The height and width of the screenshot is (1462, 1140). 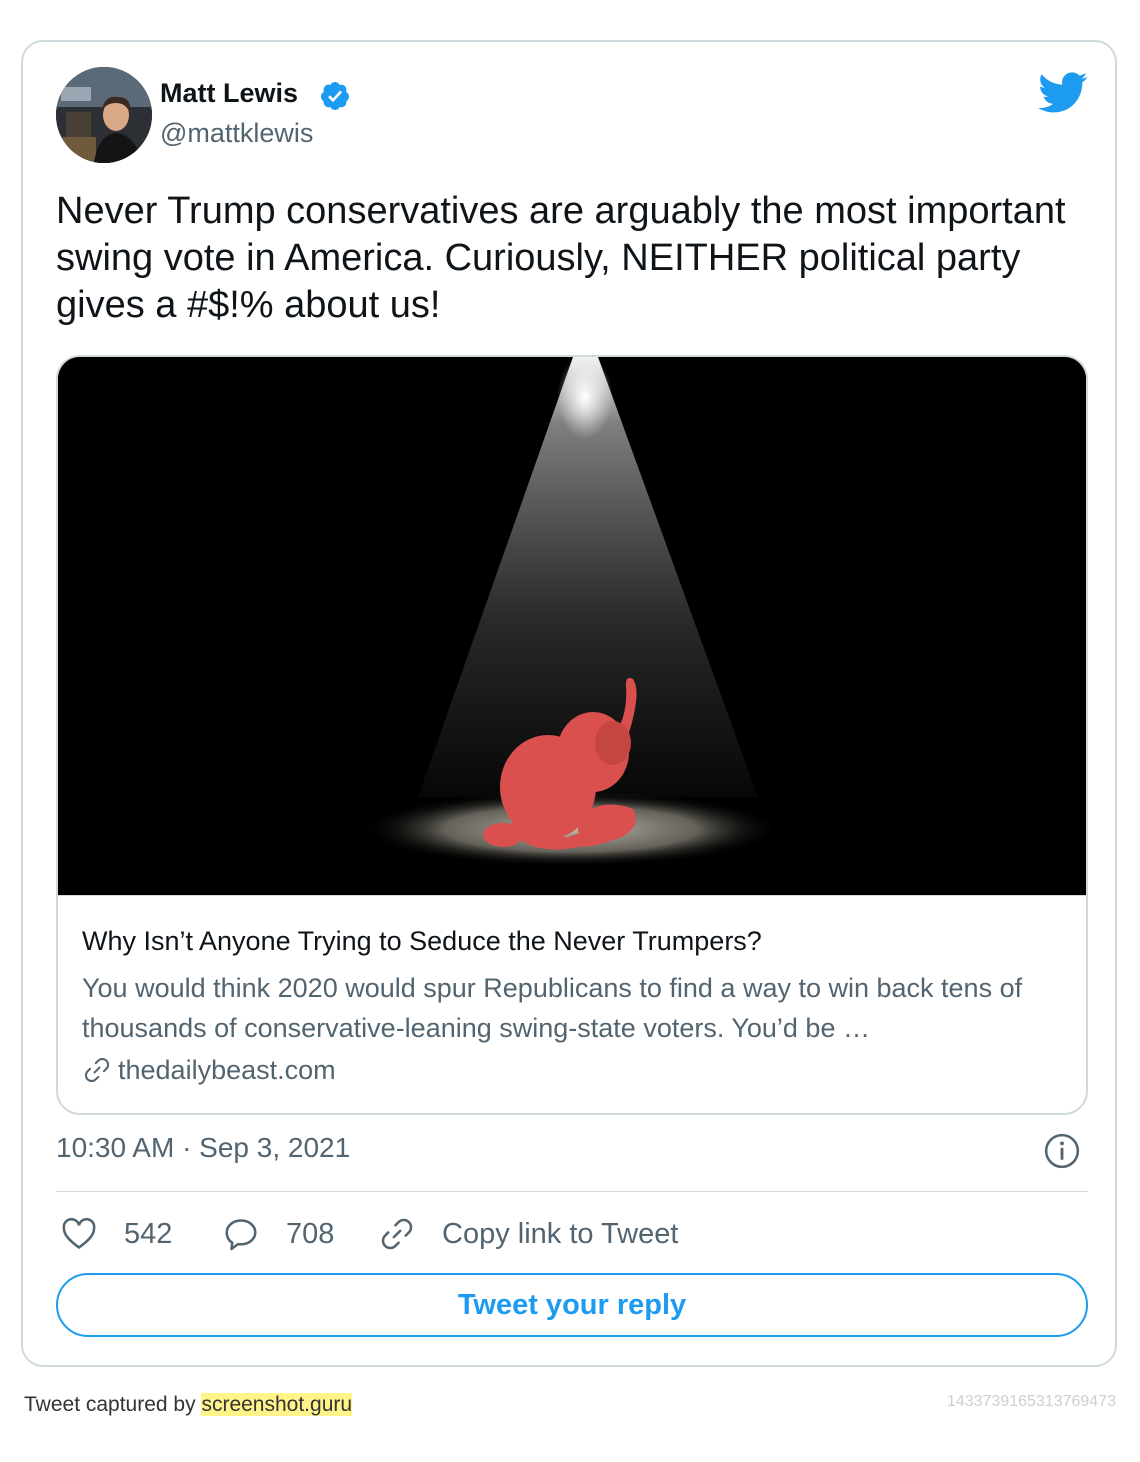 What do you see at coordinates (1031, 1401) in the screenshot?
I see `tweet-id: 1433739165313769473` at bounding box center [1031, 1401].